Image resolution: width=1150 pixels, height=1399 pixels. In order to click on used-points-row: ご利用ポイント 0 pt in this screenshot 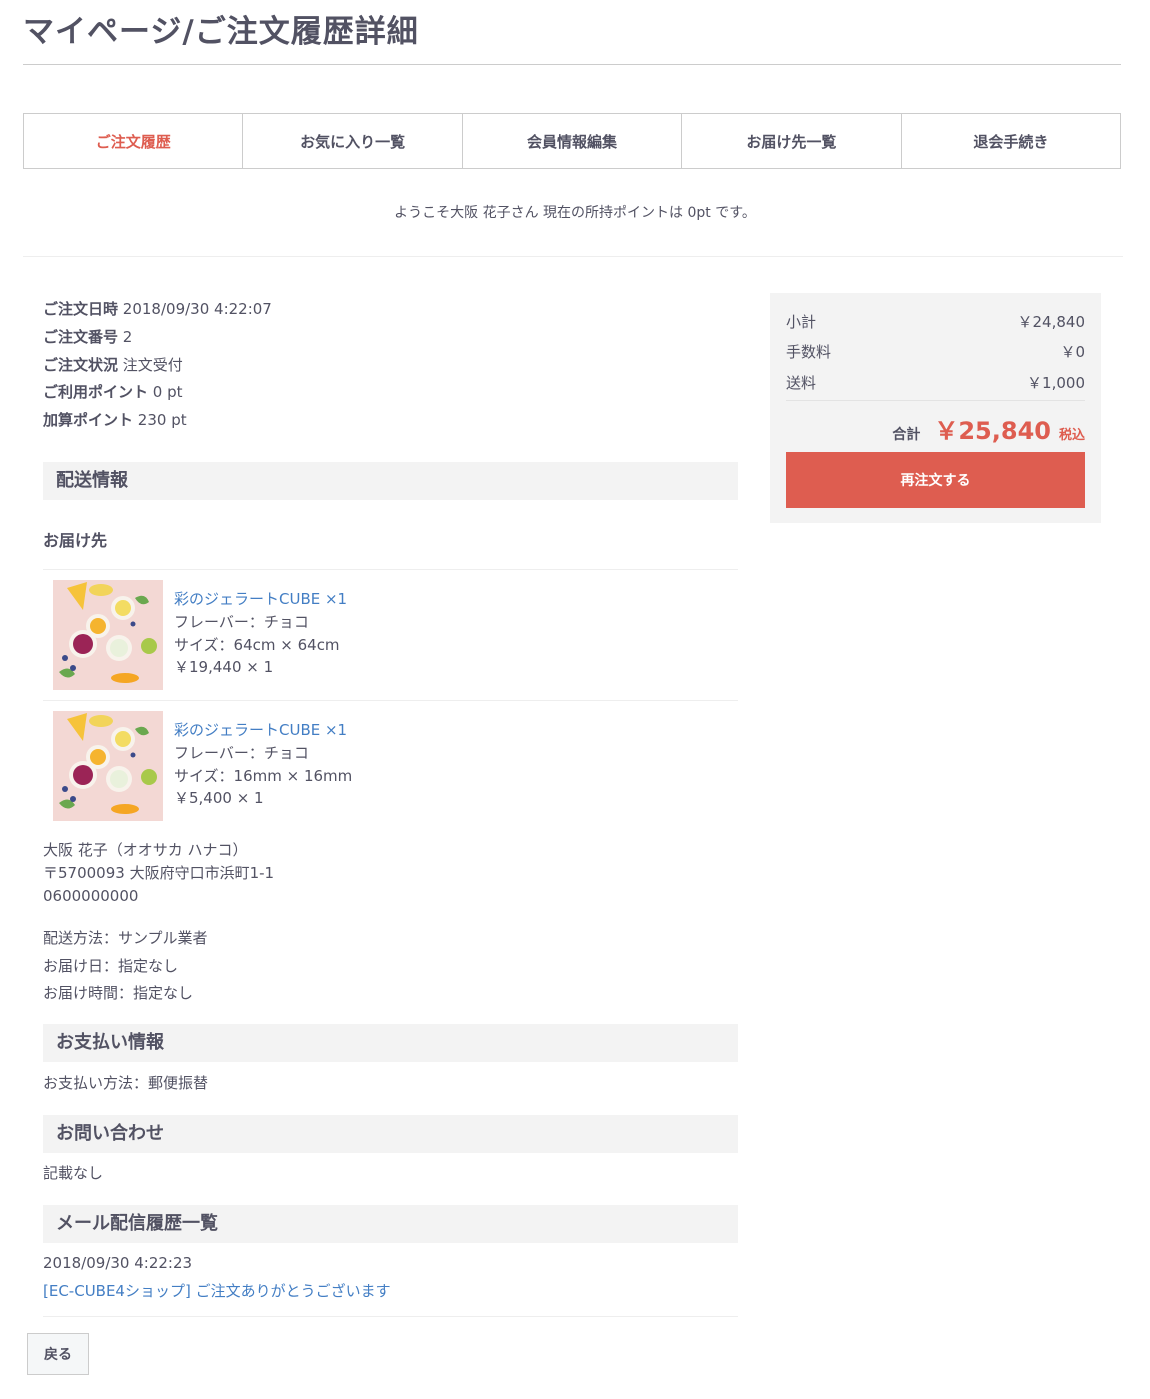, I will do `click(343, 393)`.